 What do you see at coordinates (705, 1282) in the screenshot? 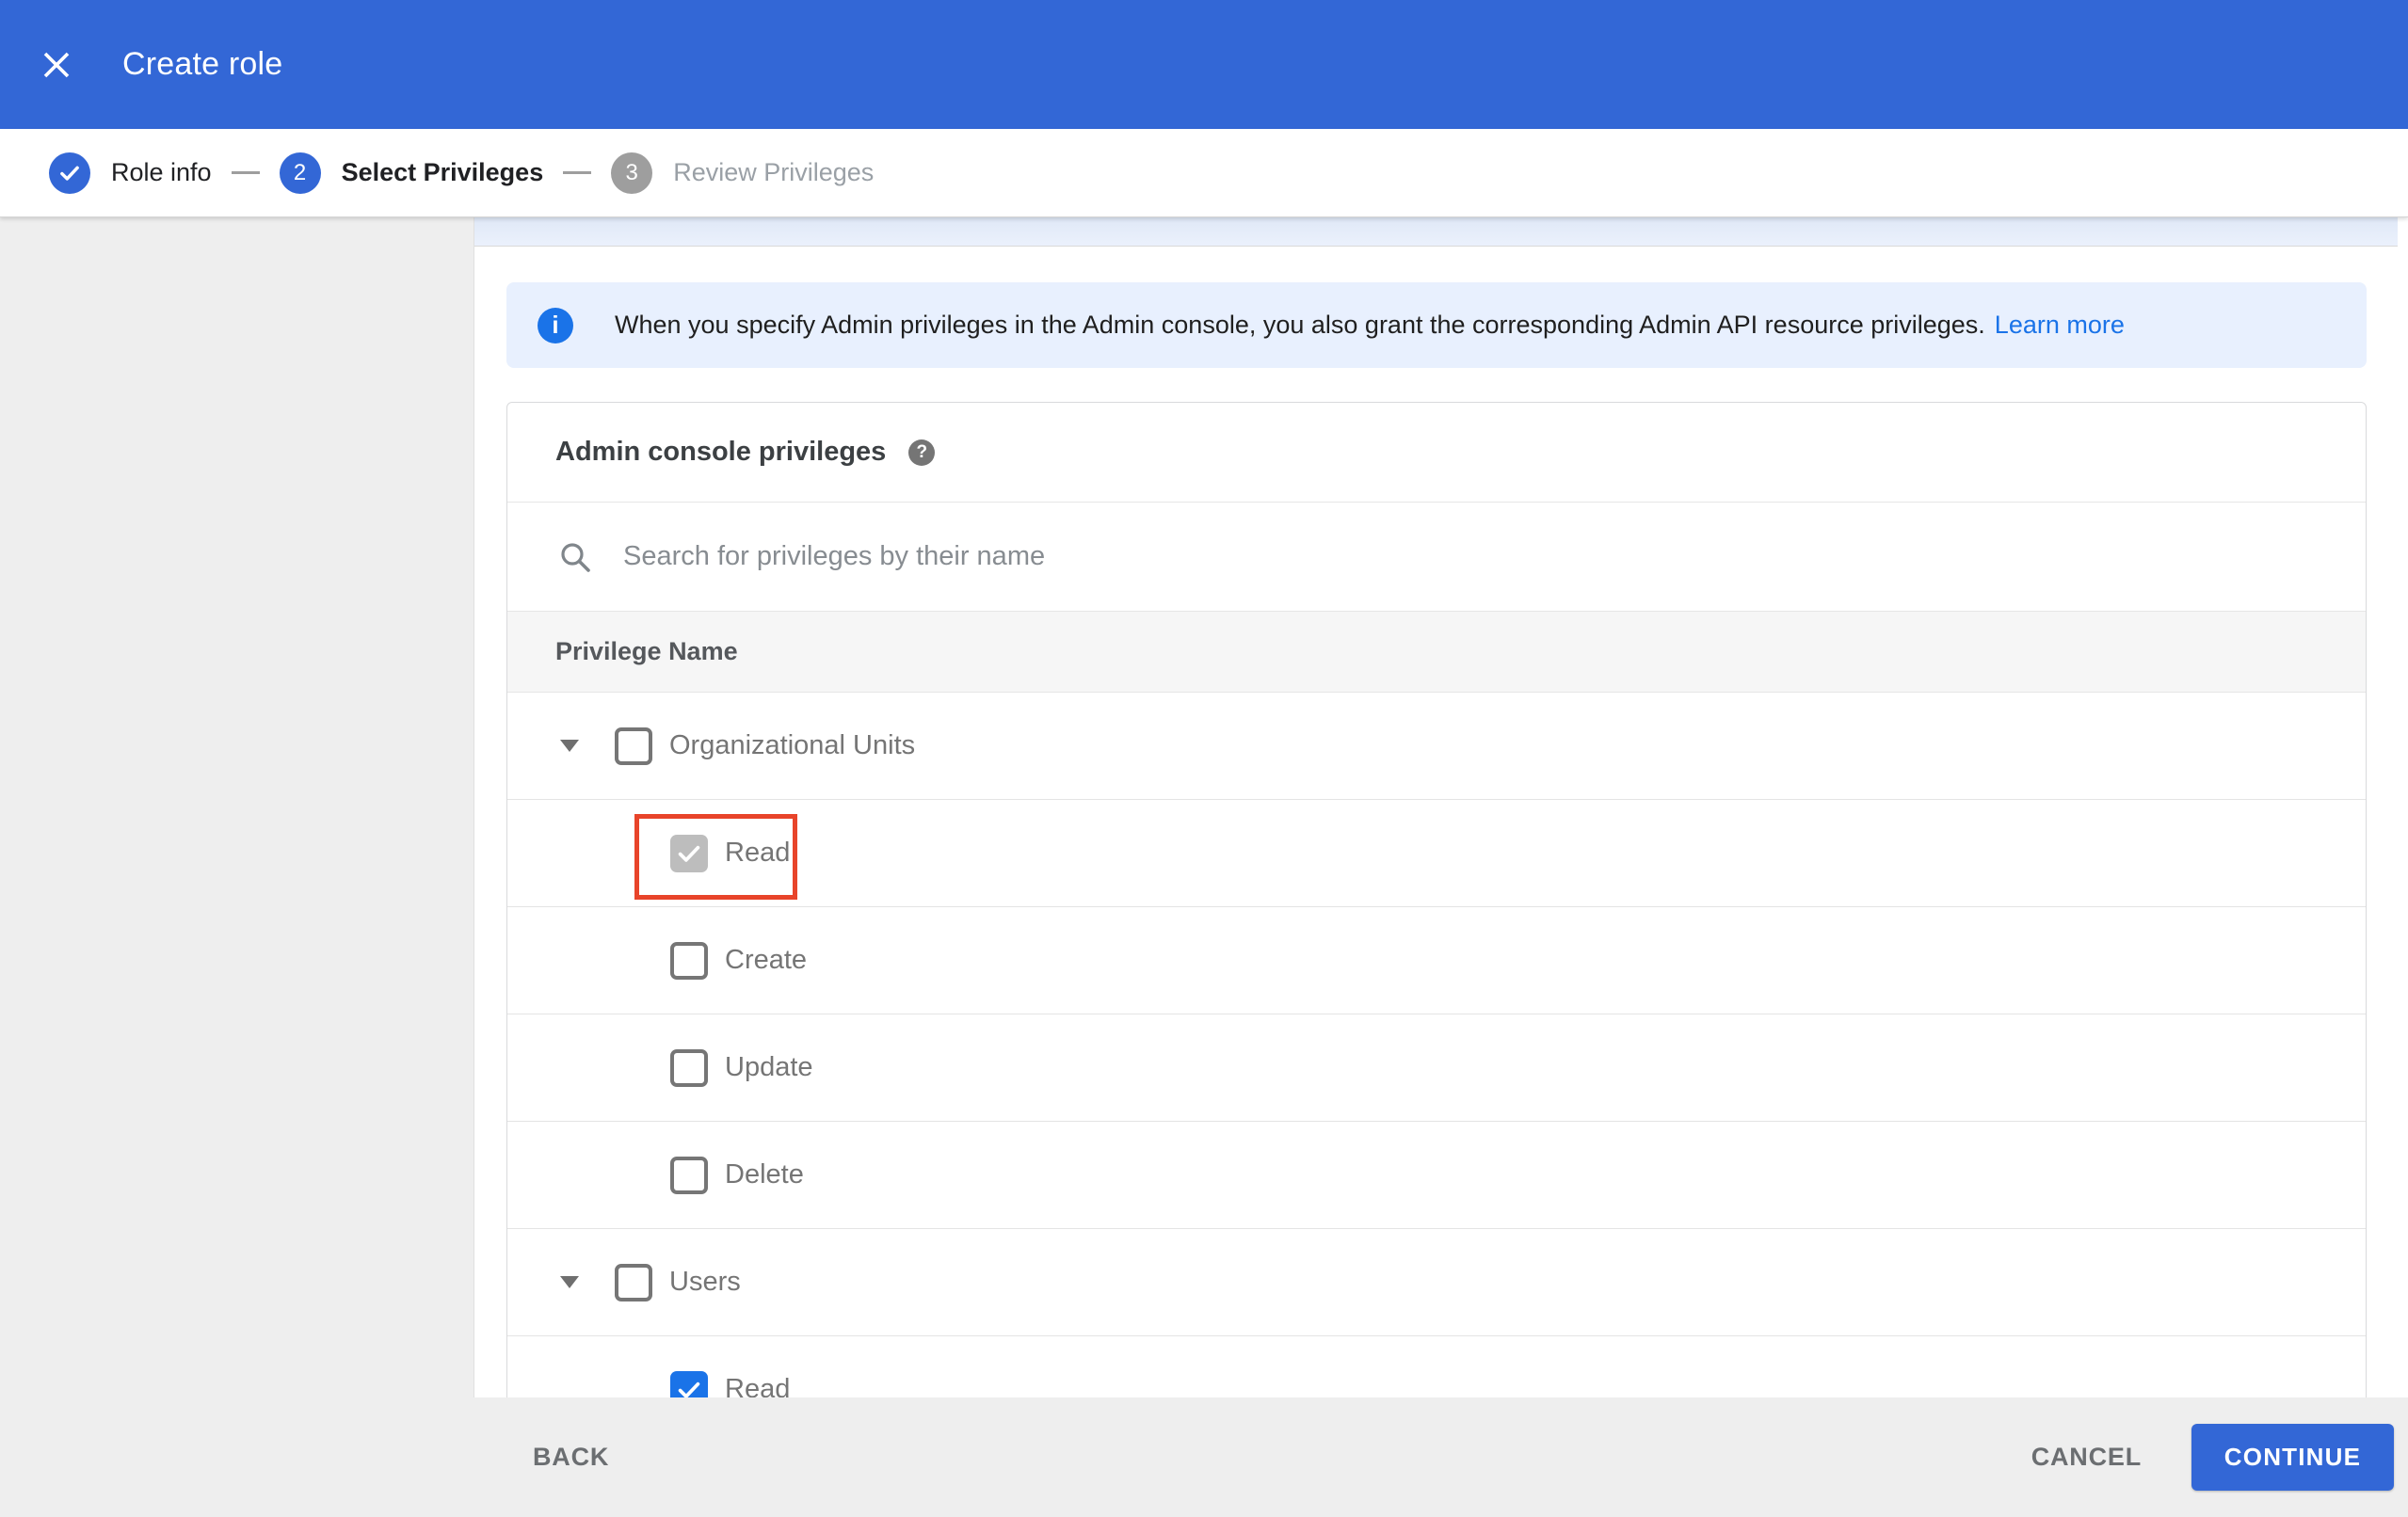
I see `privilege-label: Users` at bounding box center [705, 1282].